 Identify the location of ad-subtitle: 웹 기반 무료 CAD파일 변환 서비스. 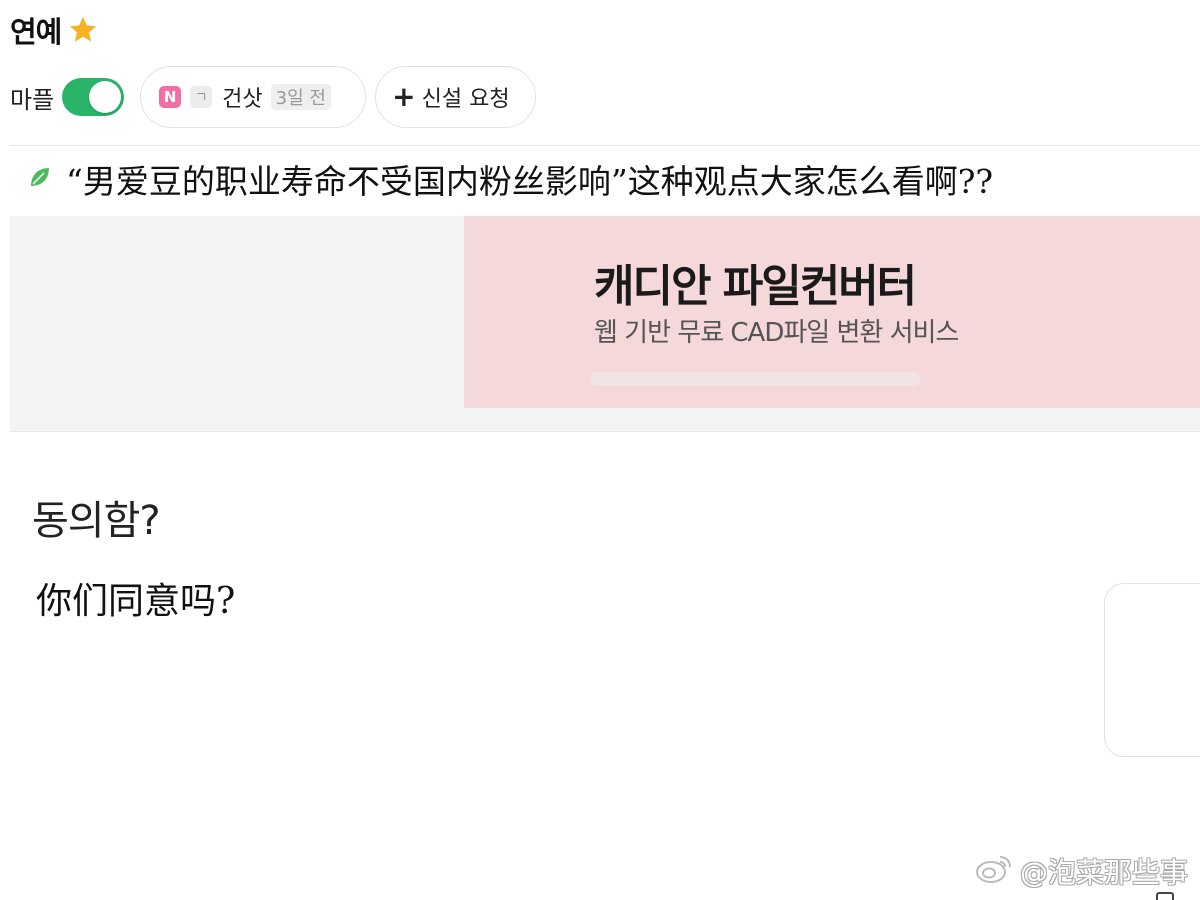
(776, 330).